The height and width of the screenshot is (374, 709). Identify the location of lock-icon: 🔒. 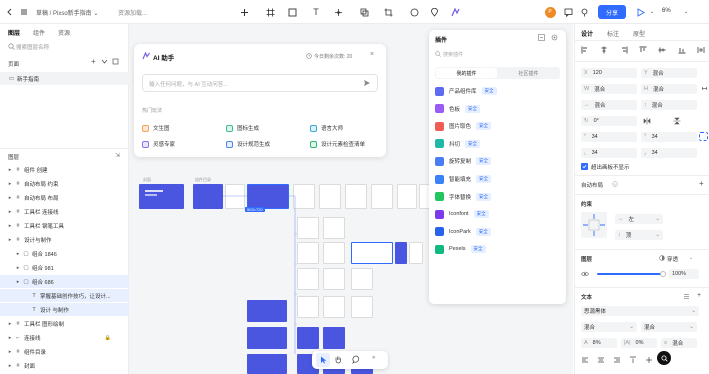
(108, 338).